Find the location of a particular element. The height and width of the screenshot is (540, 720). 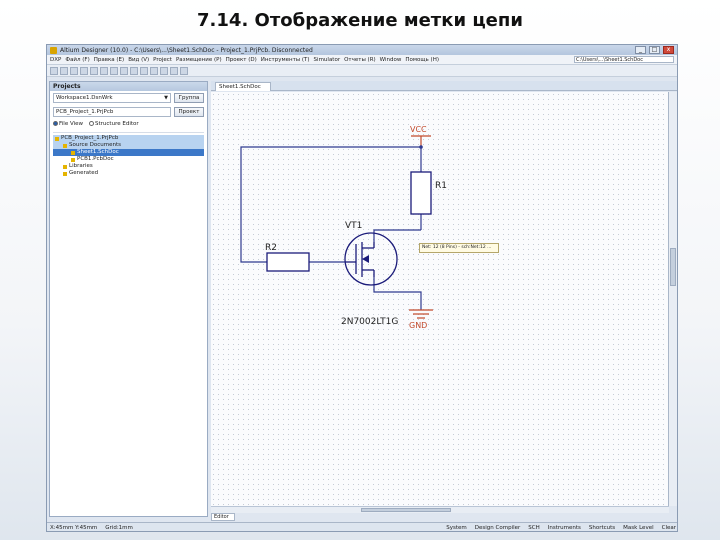

status-design-compiler: Design Compiler is located at coordinates (498, 528).